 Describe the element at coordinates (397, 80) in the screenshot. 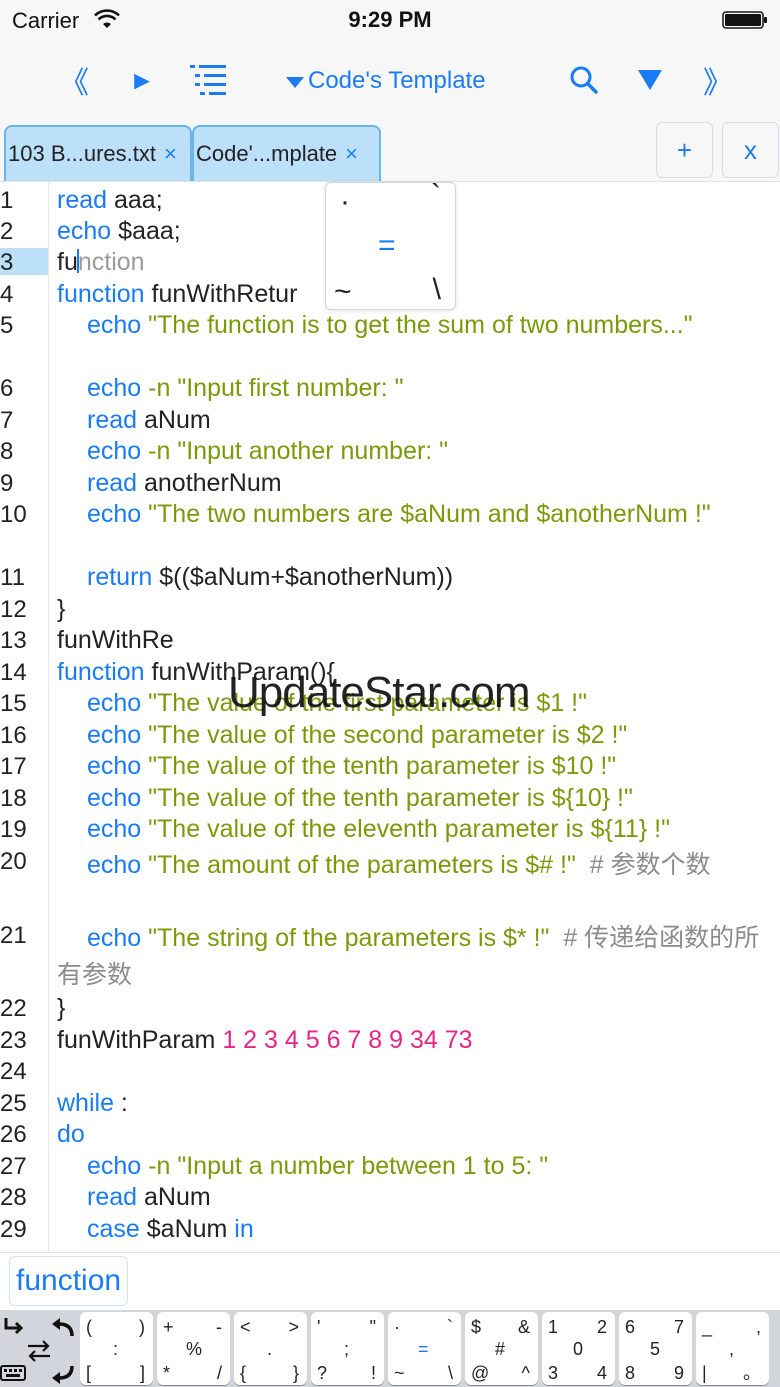

I see `document-title-label: Code's Template` at that location.